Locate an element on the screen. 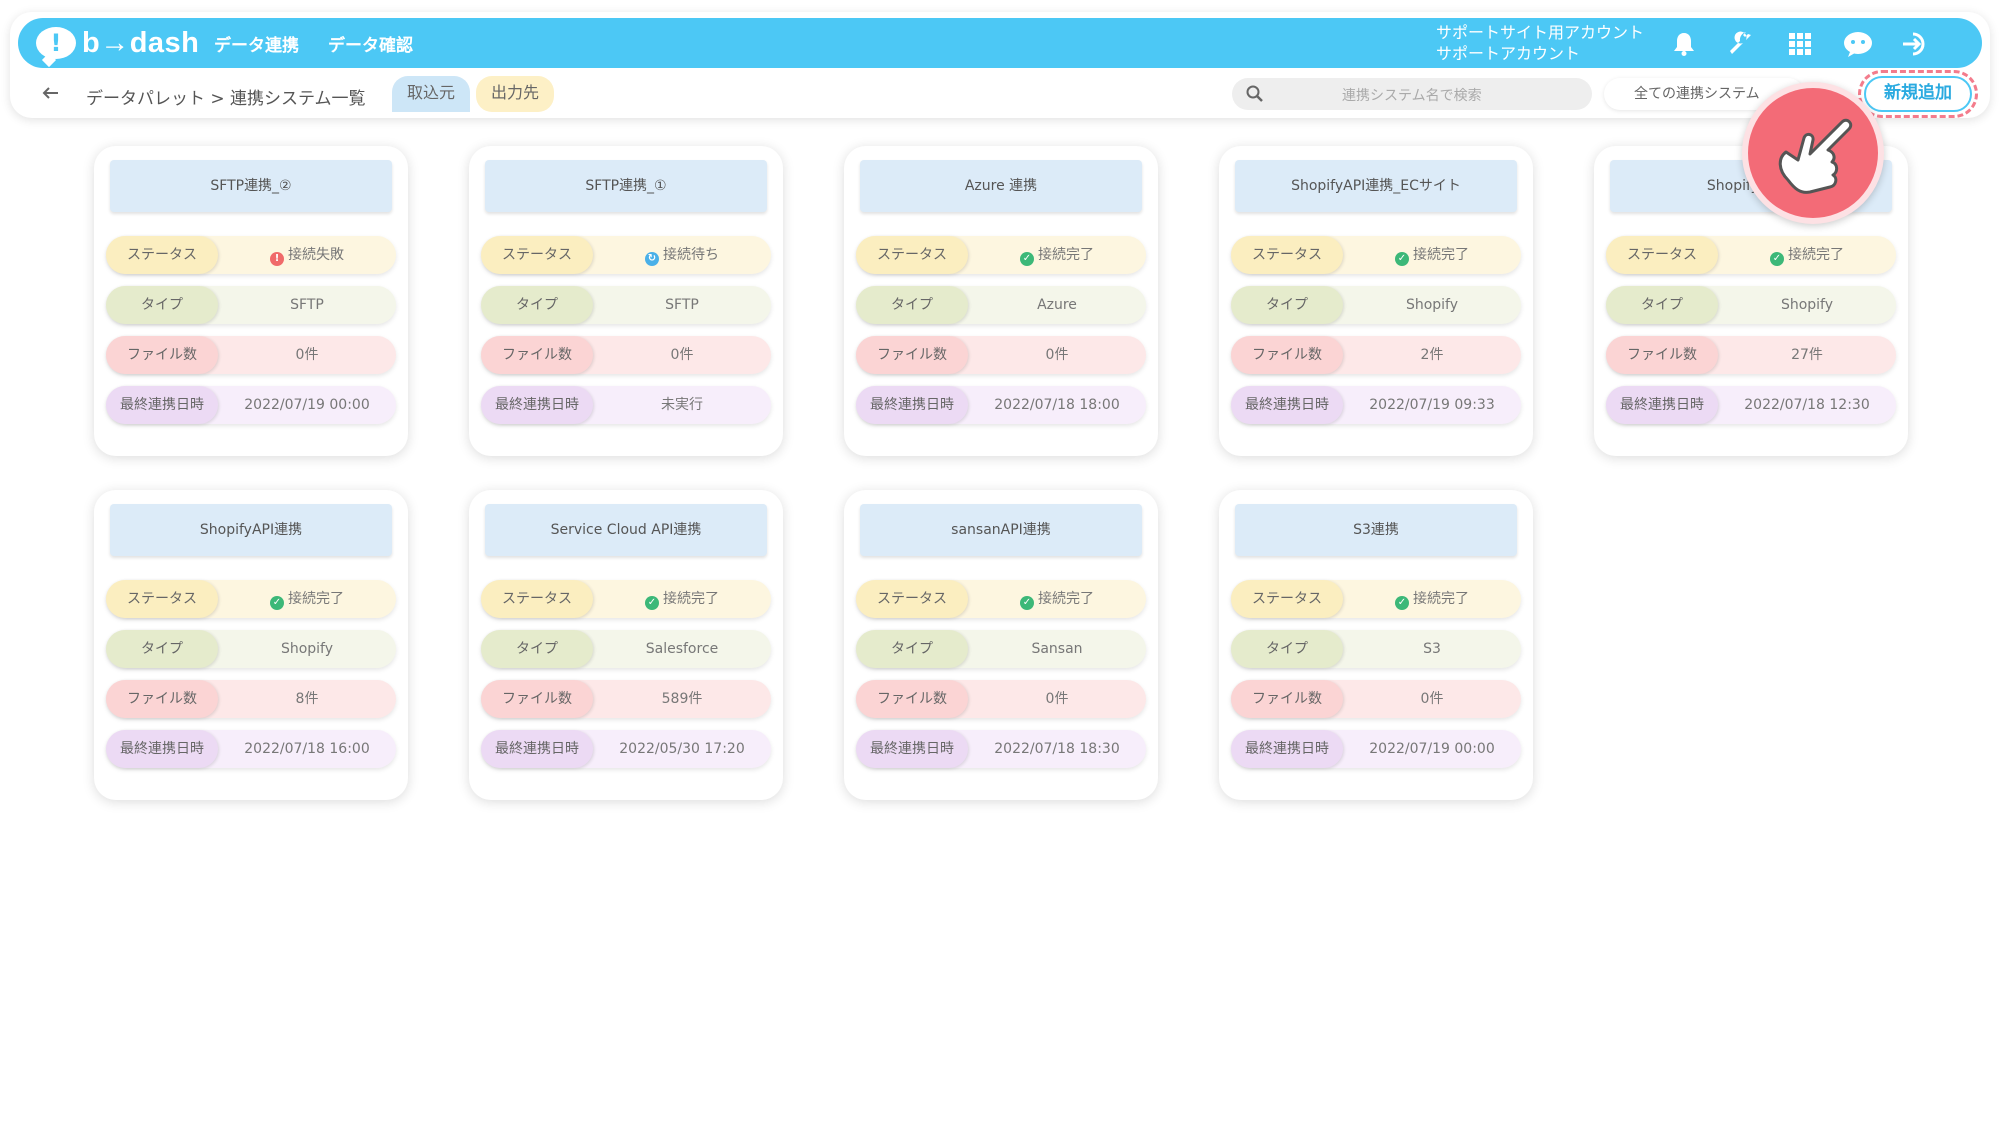 The height and width of the screenshot is (1125, 2000). last-sync-row: 最終連携日時 2022/07/19 00:00 is located at coordinates (1376, 749).